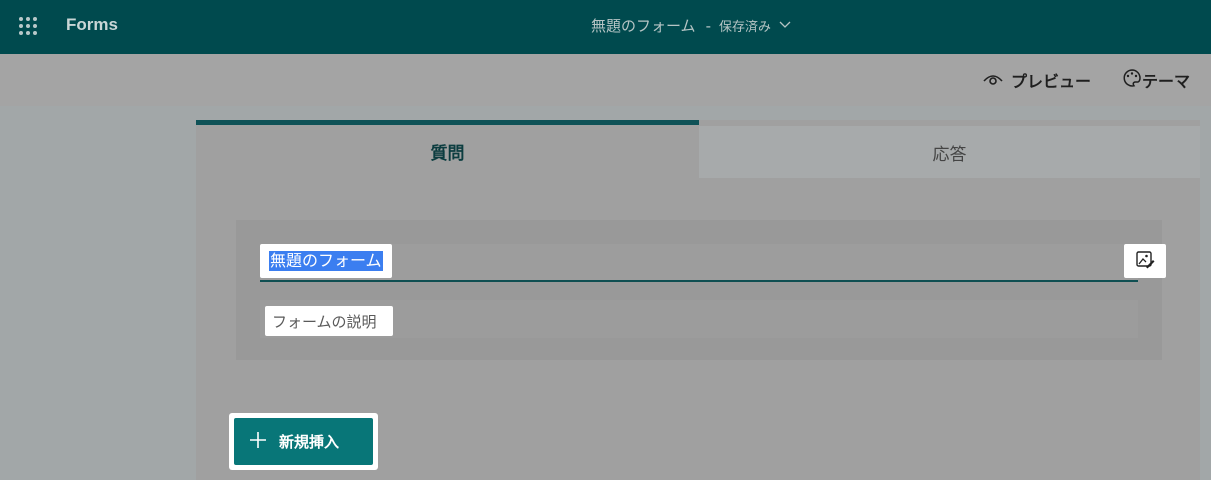  What do you see at coordinates (605, 80) in the screenshot?
I see `command-bar: プレビュー テーマ` at bounding box center [605, 80].